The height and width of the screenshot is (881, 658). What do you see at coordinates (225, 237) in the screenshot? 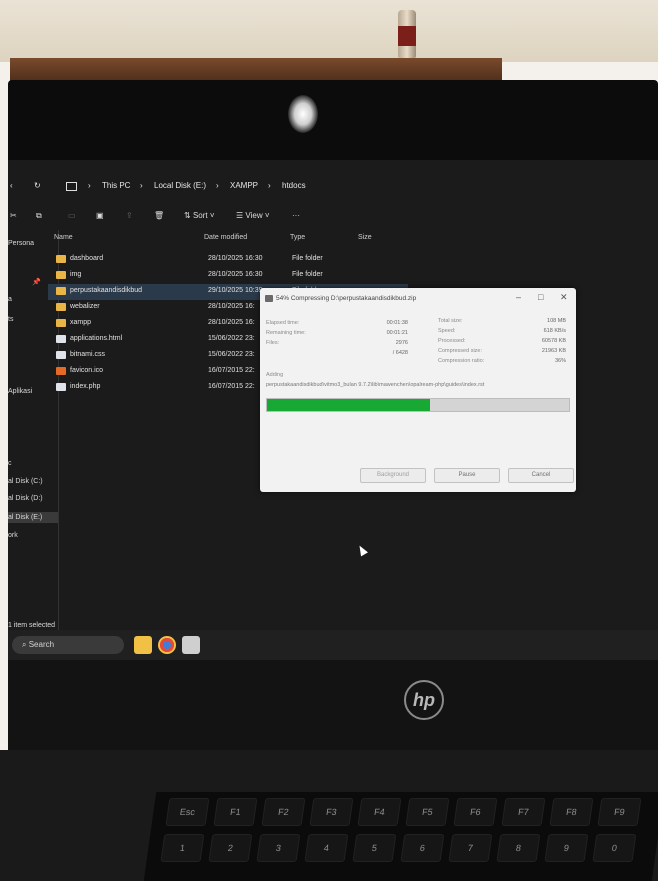
I see `column-date-modified: Date modified` at bounding box center [225, 237].